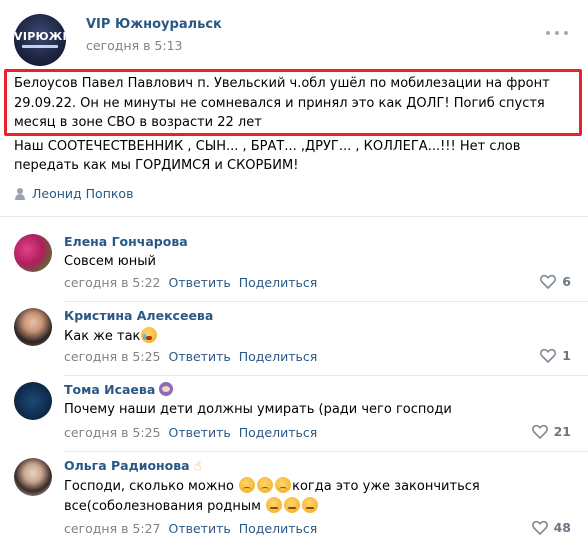 The height and width of the screenshot is (547, 588). What do you see at coordinates (566, 281) in the screenshot?
I see `like-count: 6` at bounding box center [566, 281].